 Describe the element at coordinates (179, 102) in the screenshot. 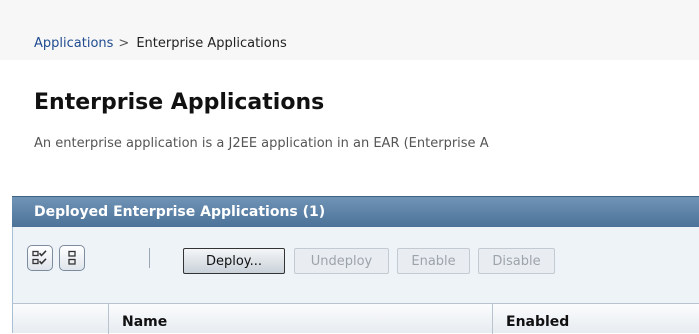

I see `page-title: Enterprise Applications` at that location.